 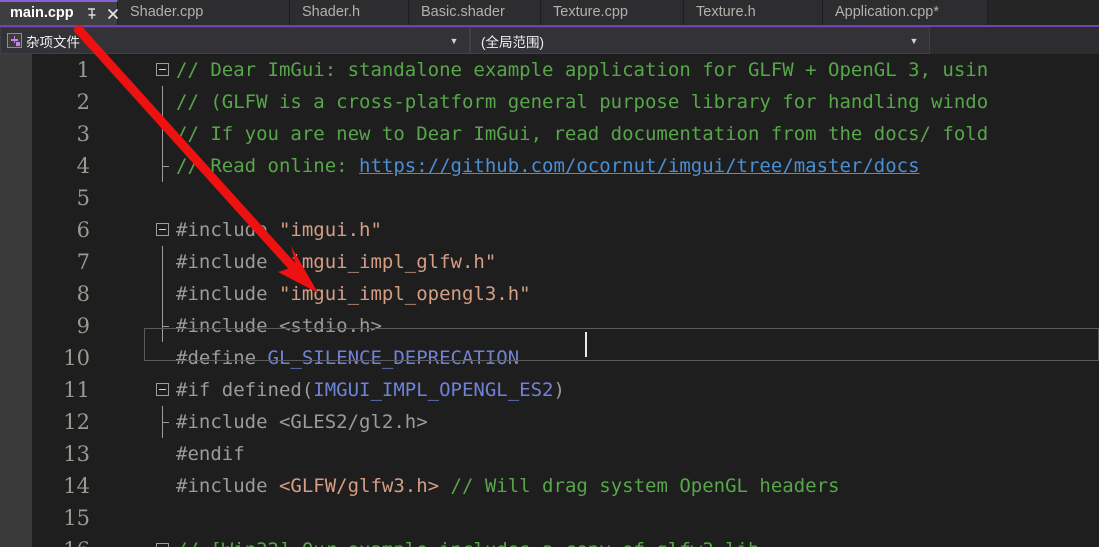 I want to click on code-text: #define GL_SILENCE_DEPRECATION, so click(x=347, y=358).